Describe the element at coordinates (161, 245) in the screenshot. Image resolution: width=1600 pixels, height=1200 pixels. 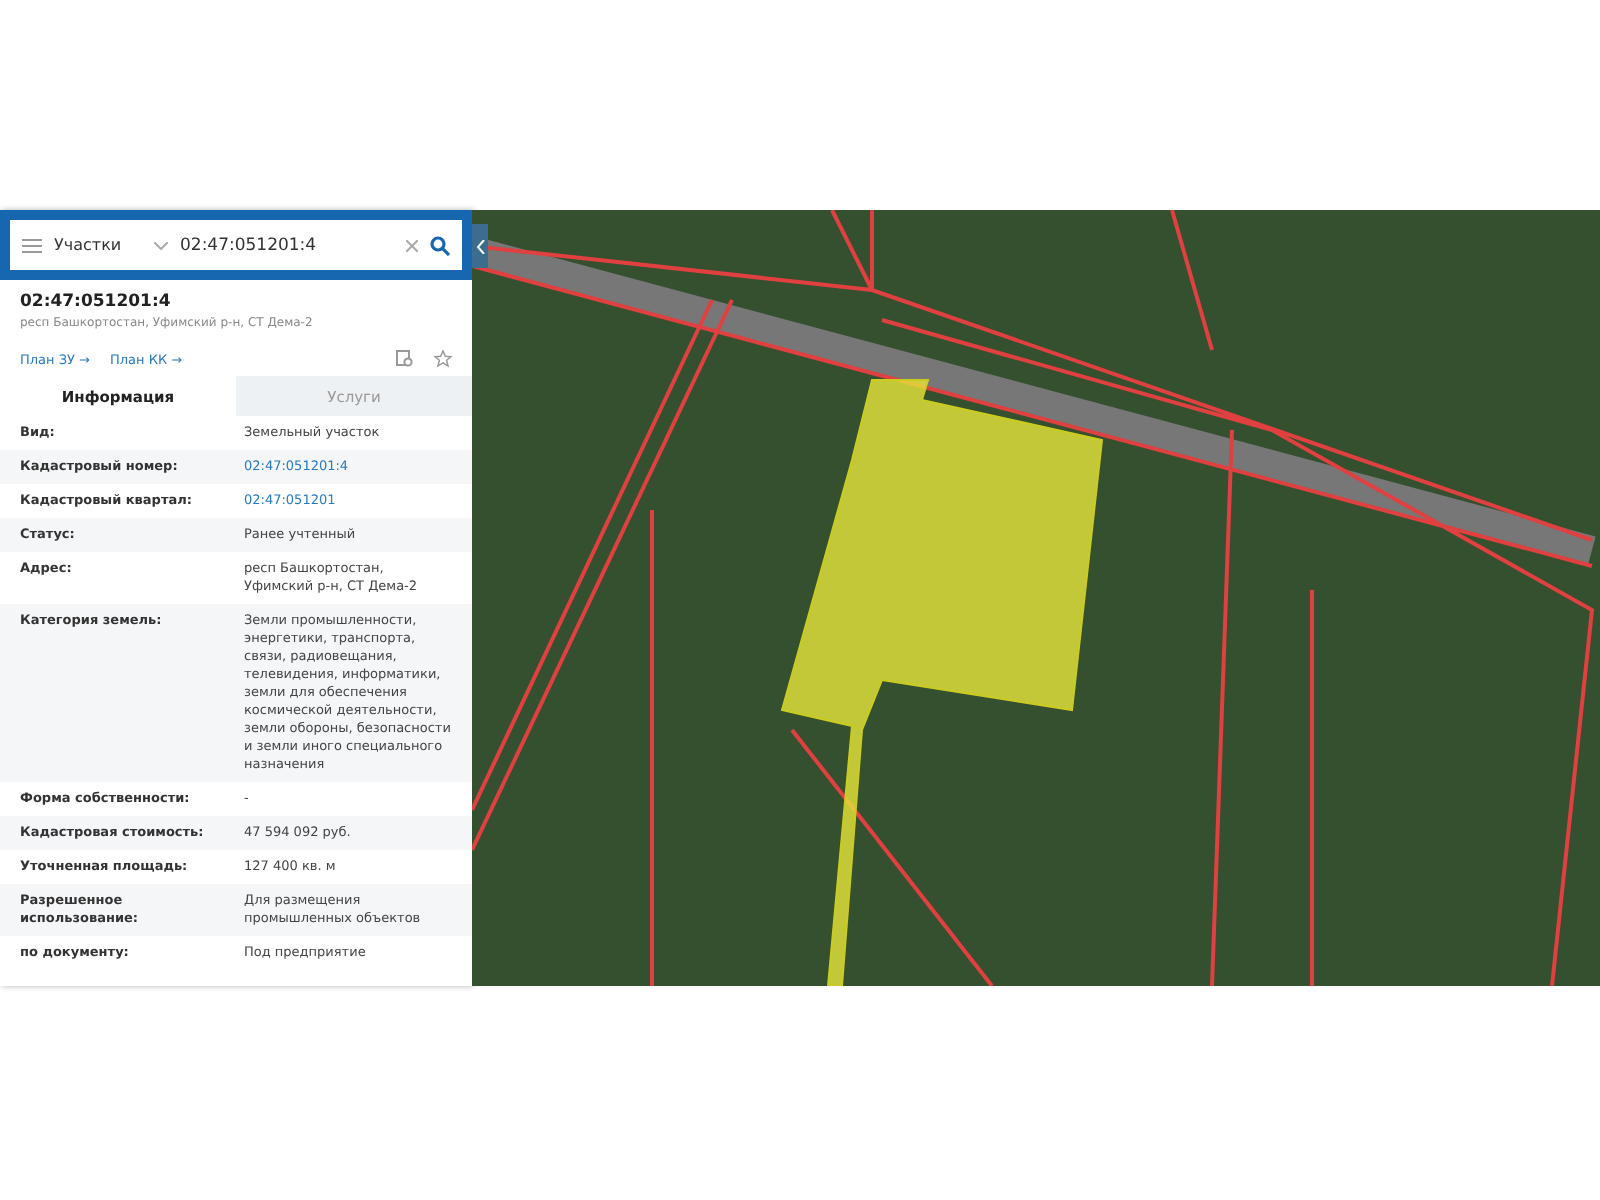
I see `chevron-down-icon` at that location.